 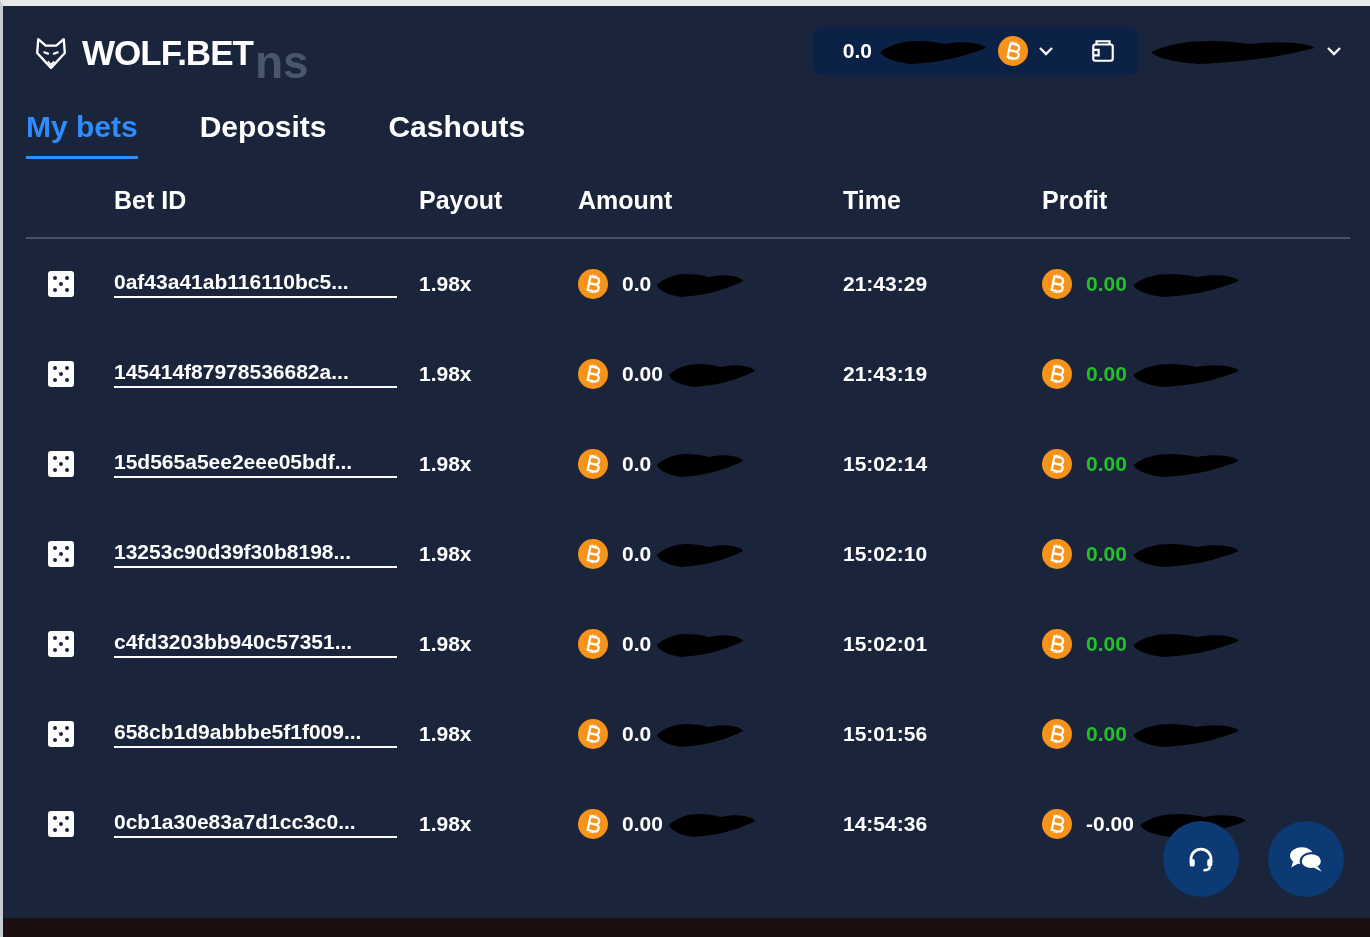 What do you see at coordinates (1075, 200) in the screenshot?
I see `column-header: Profit` at bounding box center [1075, 200].